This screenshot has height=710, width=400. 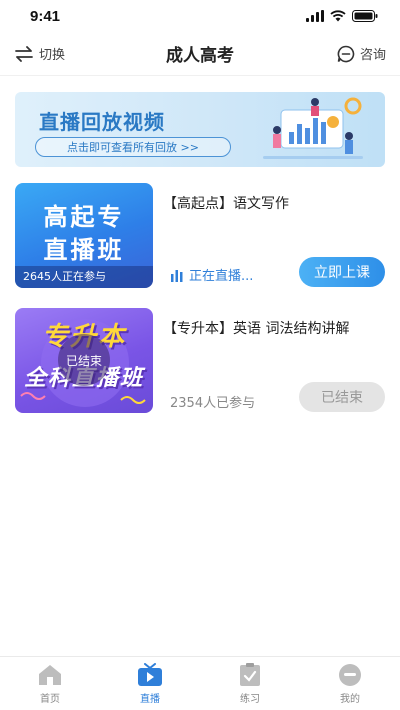 What do you see at coordinates (50, 699) in the screenshot?
I see `tab-home-label: 首页` at bounding box center [50, 699].